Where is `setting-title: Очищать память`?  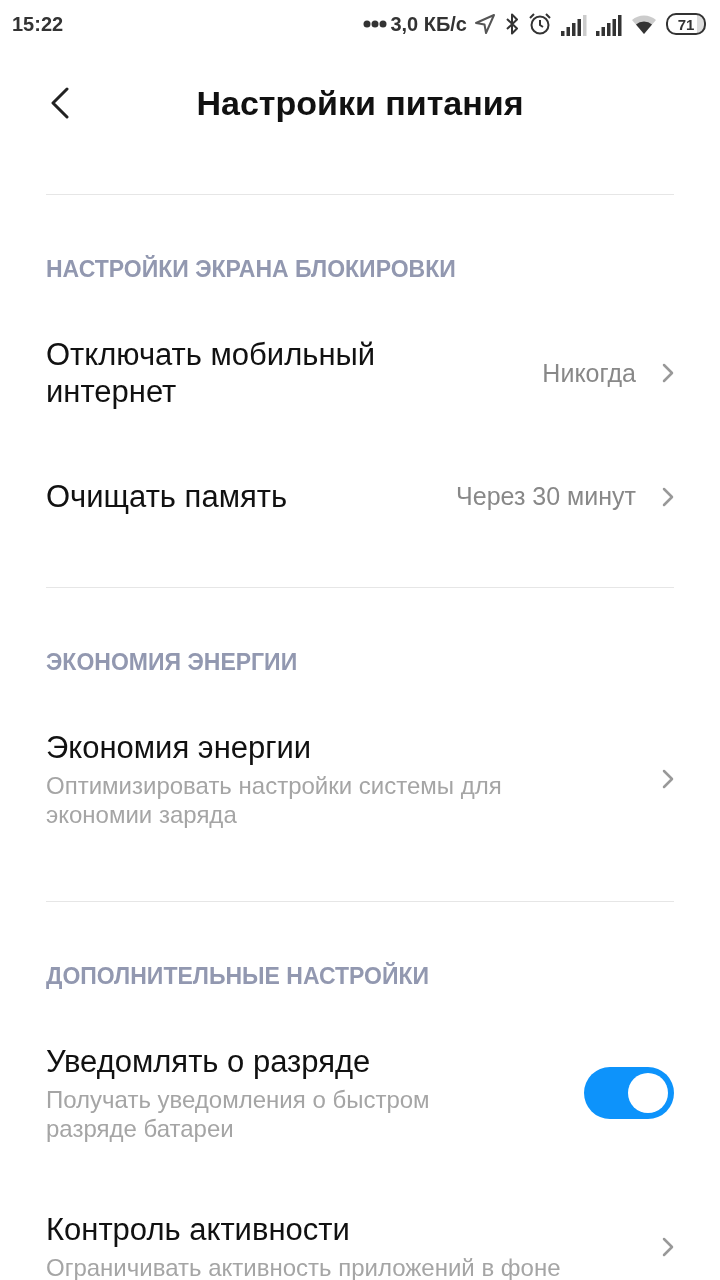 setting-title: Очищать память is located at coordinates (167, 496).